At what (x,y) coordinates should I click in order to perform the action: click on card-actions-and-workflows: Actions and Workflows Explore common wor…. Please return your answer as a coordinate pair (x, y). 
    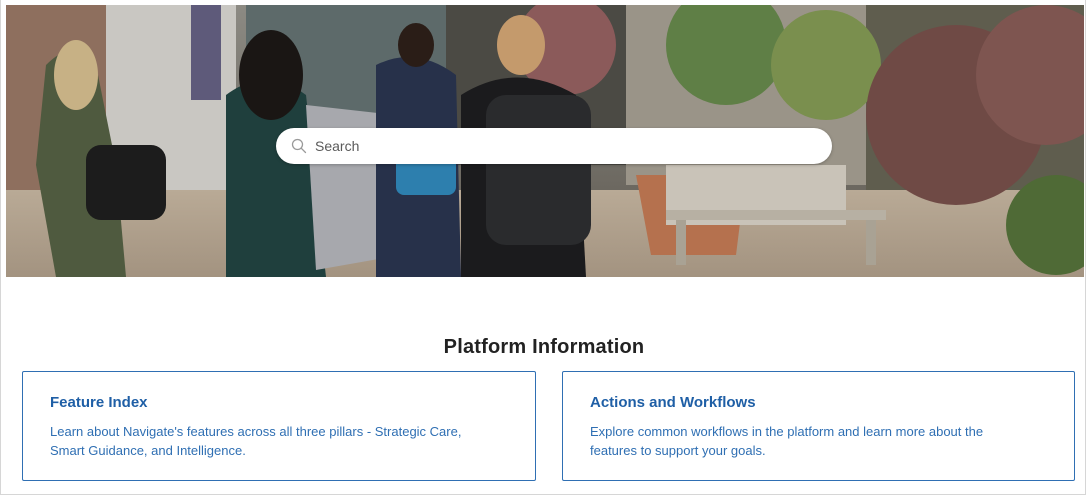
    Looking at the image, I should click on (818, 426).